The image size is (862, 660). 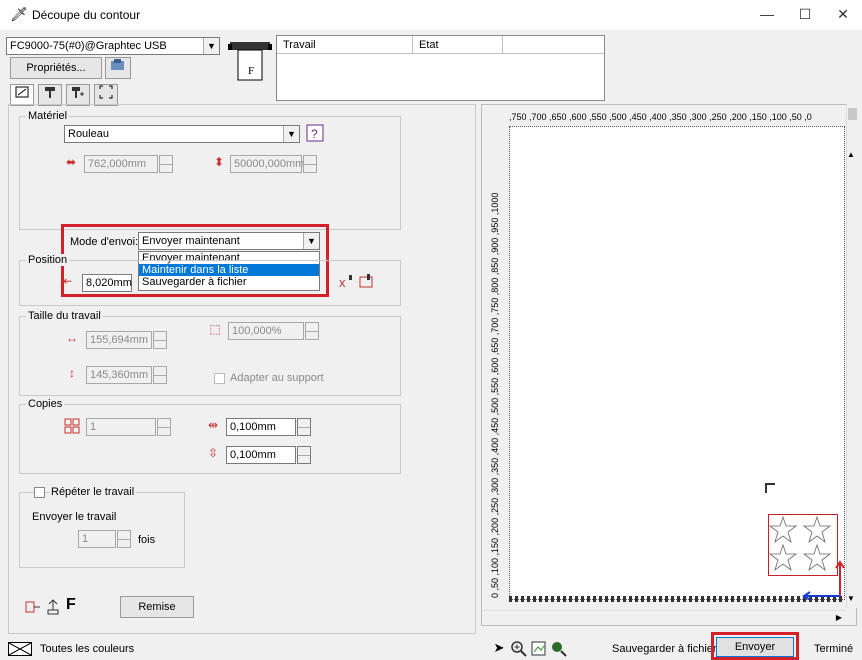 I want to click on zoom-in-icon, so click(x=519, y=649).